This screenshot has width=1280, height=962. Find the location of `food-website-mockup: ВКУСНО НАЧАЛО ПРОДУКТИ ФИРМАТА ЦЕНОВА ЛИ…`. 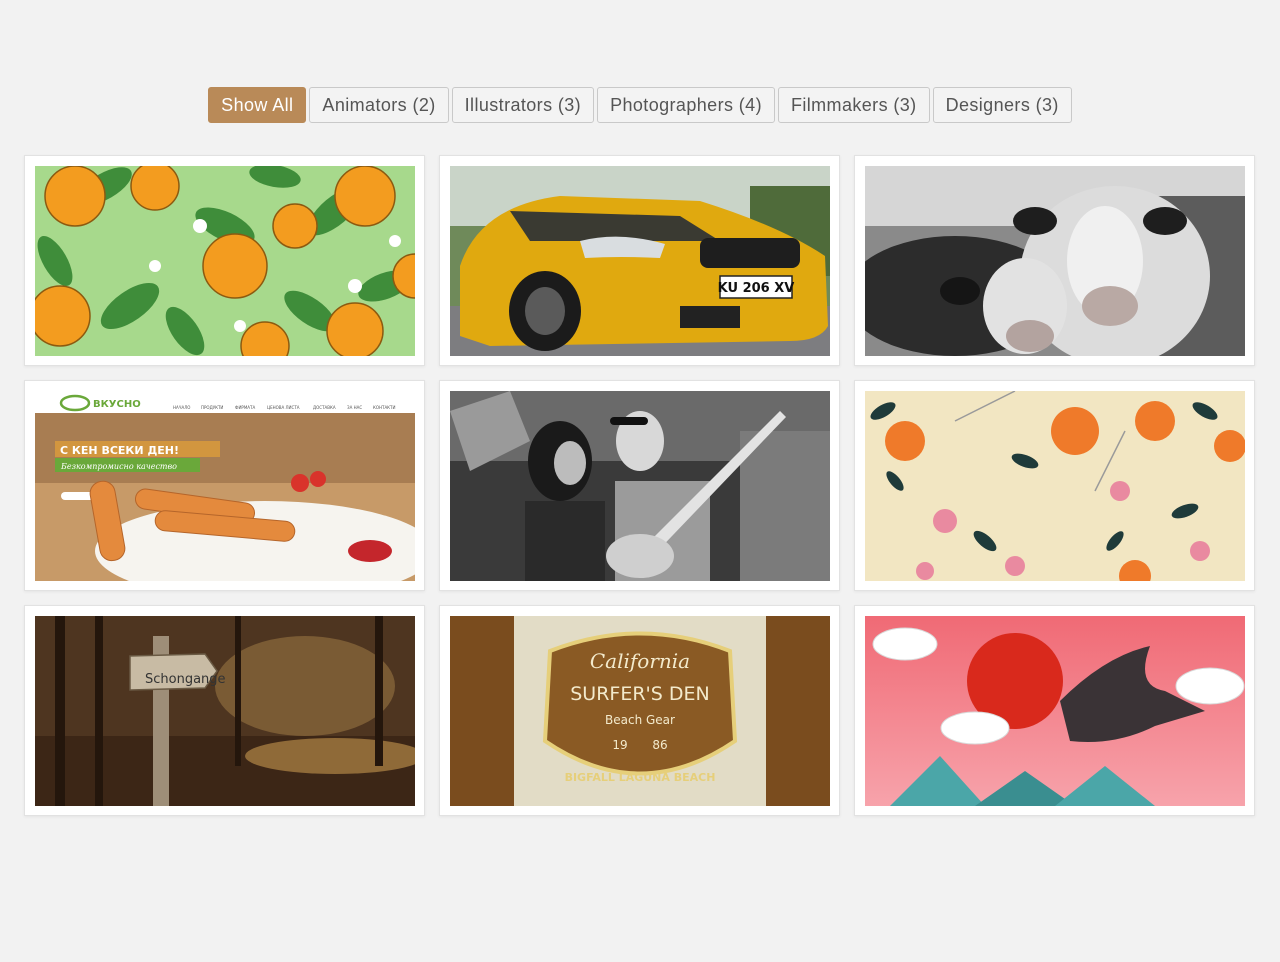

food-website-mockup: ВКУСНО НАЧАЛО ПРОДУКТИ ФИРМАТА ЦЕНОВА ЛИ… is located at coordinates (225, 486).